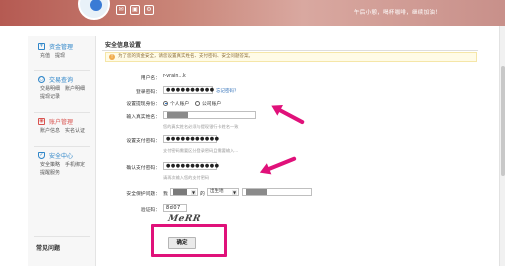 This screenshot has width=505, height=266. I want to click on sidebar-heading-trade: ○ 交易查询, so click(62, 79).